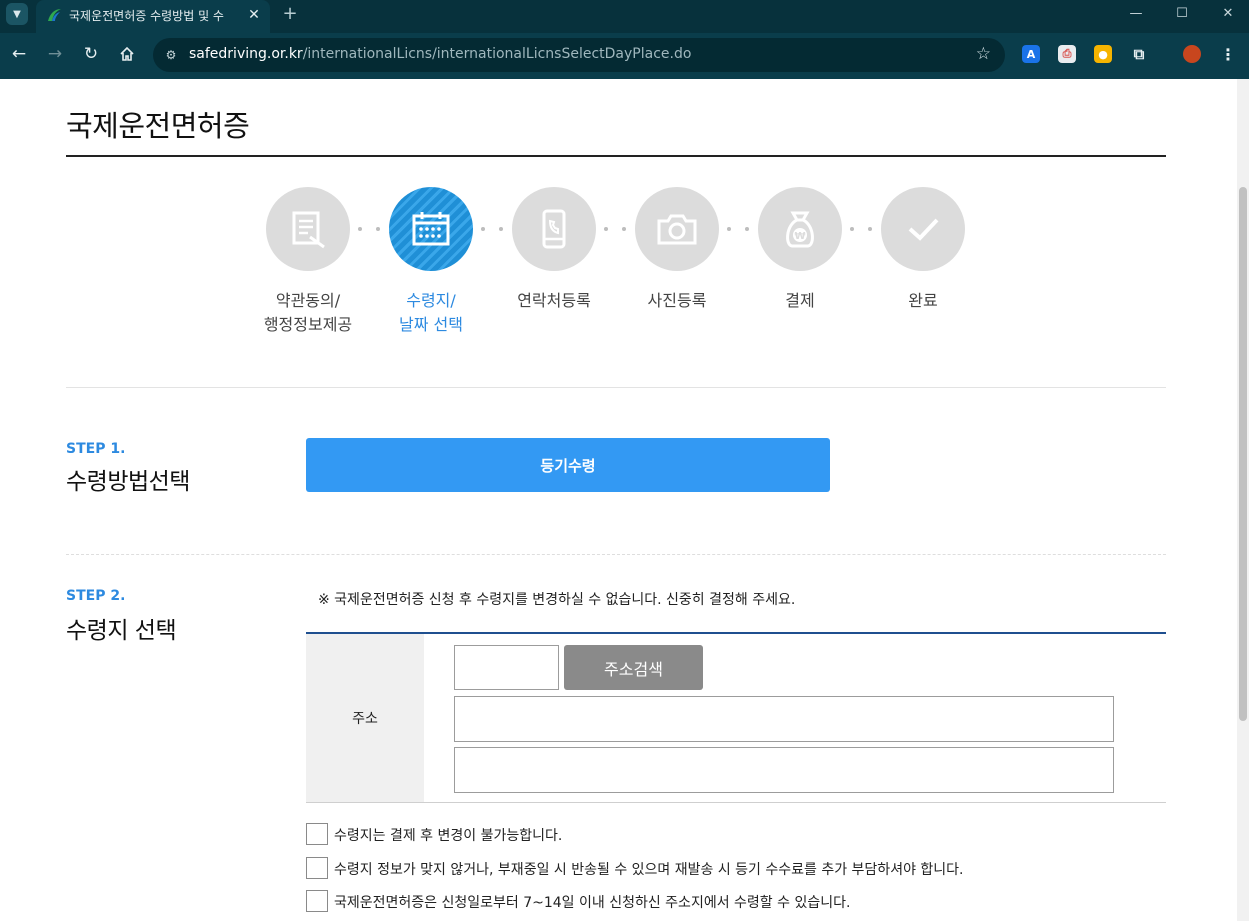  I want to click on translate-extension-icon: A, so click(1031, 54).